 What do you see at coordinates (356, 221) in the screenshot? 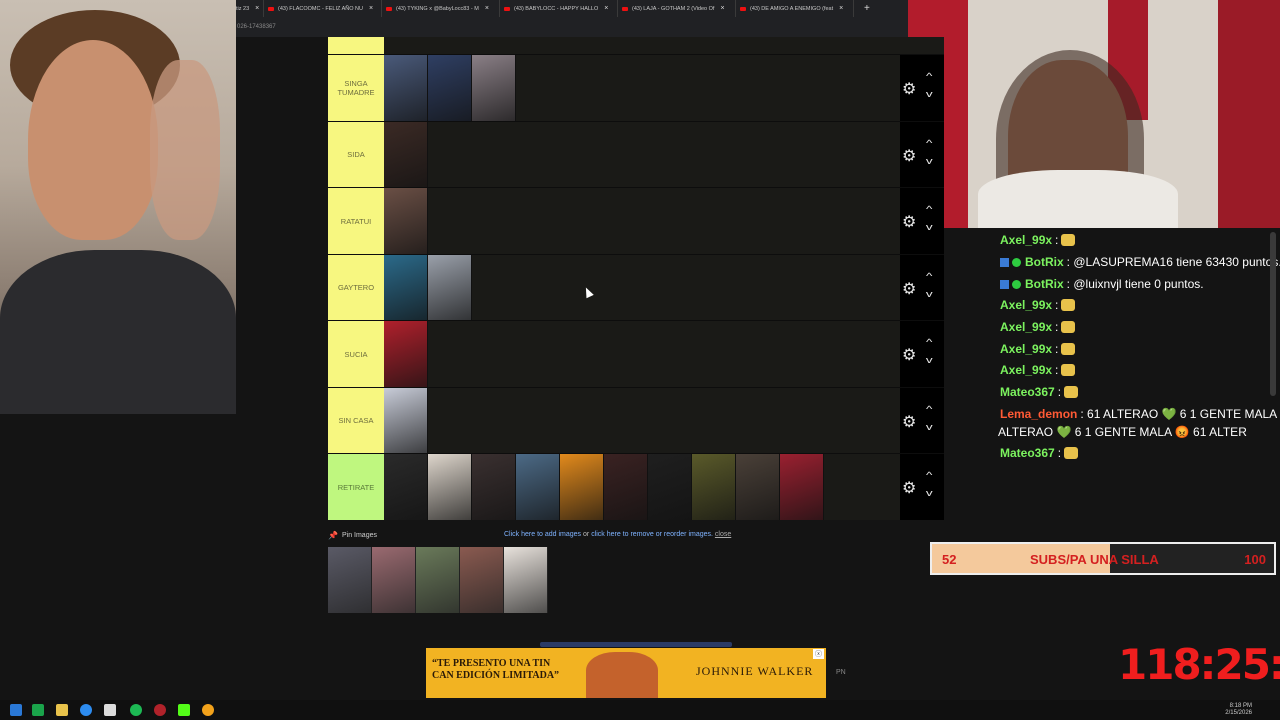
I see `tier-label: RATATUI` at bounding box center [356, 221].